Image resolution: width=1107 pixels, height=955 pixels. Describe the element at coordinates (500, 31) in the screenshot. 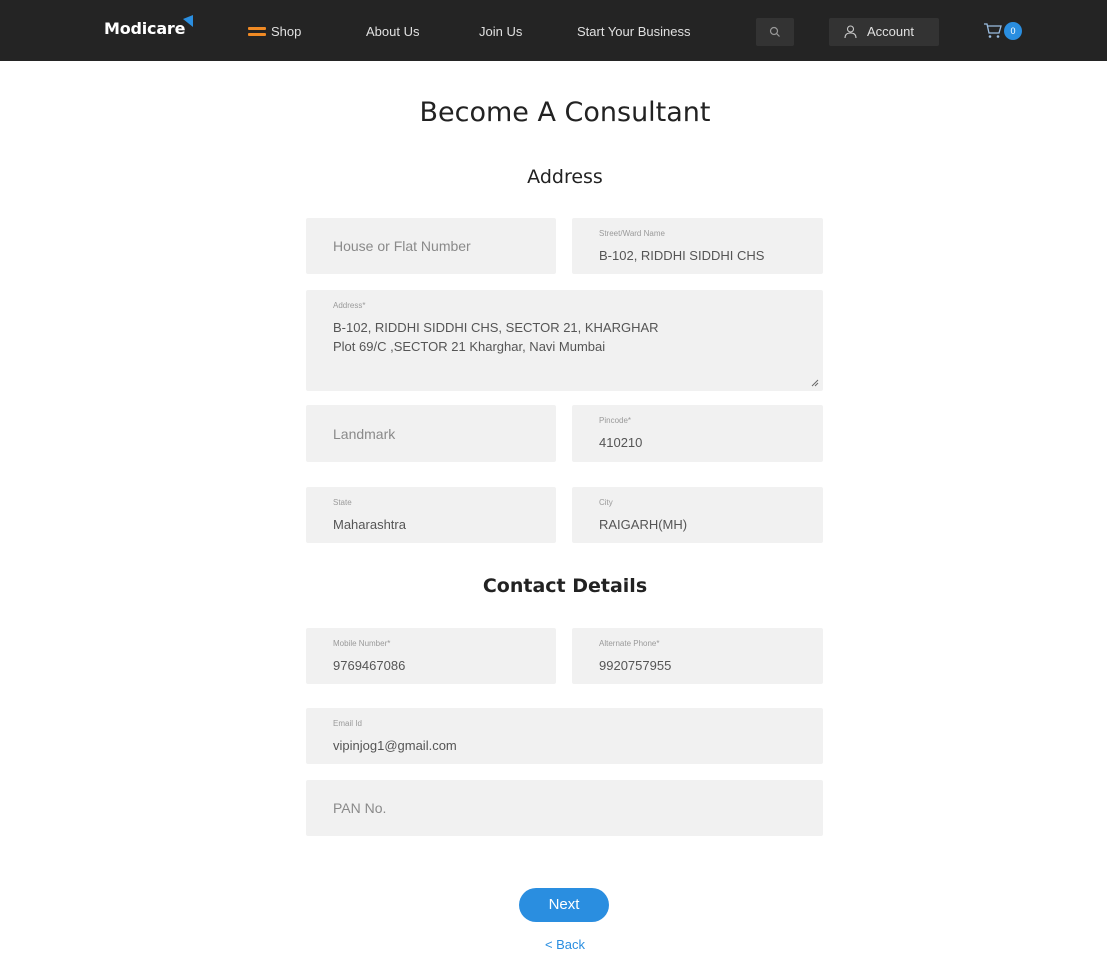

I see `nav-join-us: Join Us` at that location.